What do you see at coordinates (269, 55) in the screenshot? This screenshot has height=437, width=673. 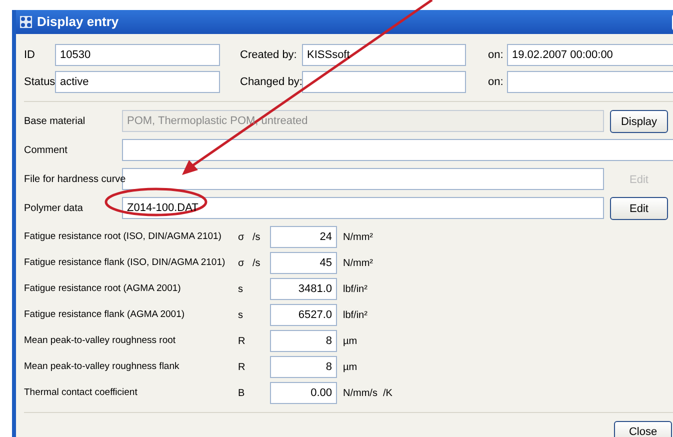 I see `field-label: Created by:` at bounding box center [269, 55].